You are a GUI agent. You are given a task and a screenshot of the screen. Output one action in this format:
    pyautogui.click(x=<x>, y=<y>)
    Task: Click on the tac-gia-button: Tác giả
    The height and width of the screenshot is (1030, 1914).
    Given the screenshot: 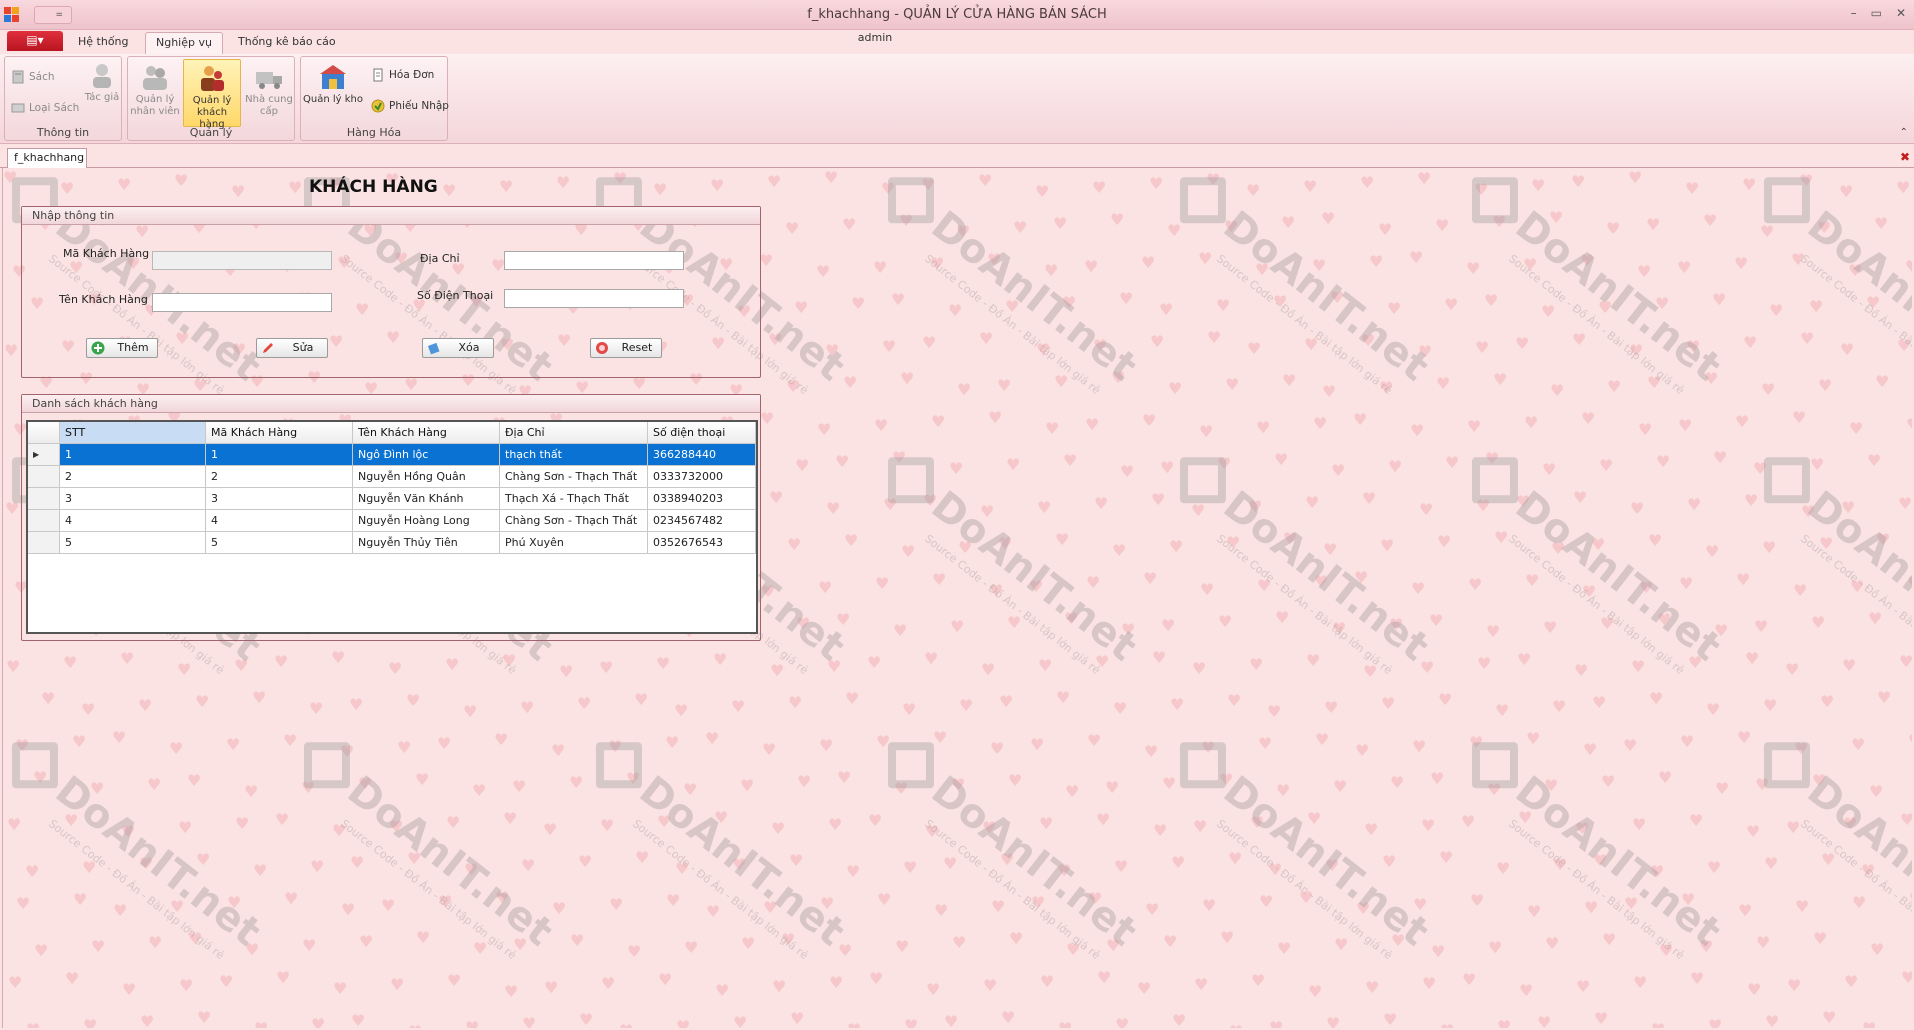 What is the action you would take?
    pyautogui.click(x=102, y=90)
    